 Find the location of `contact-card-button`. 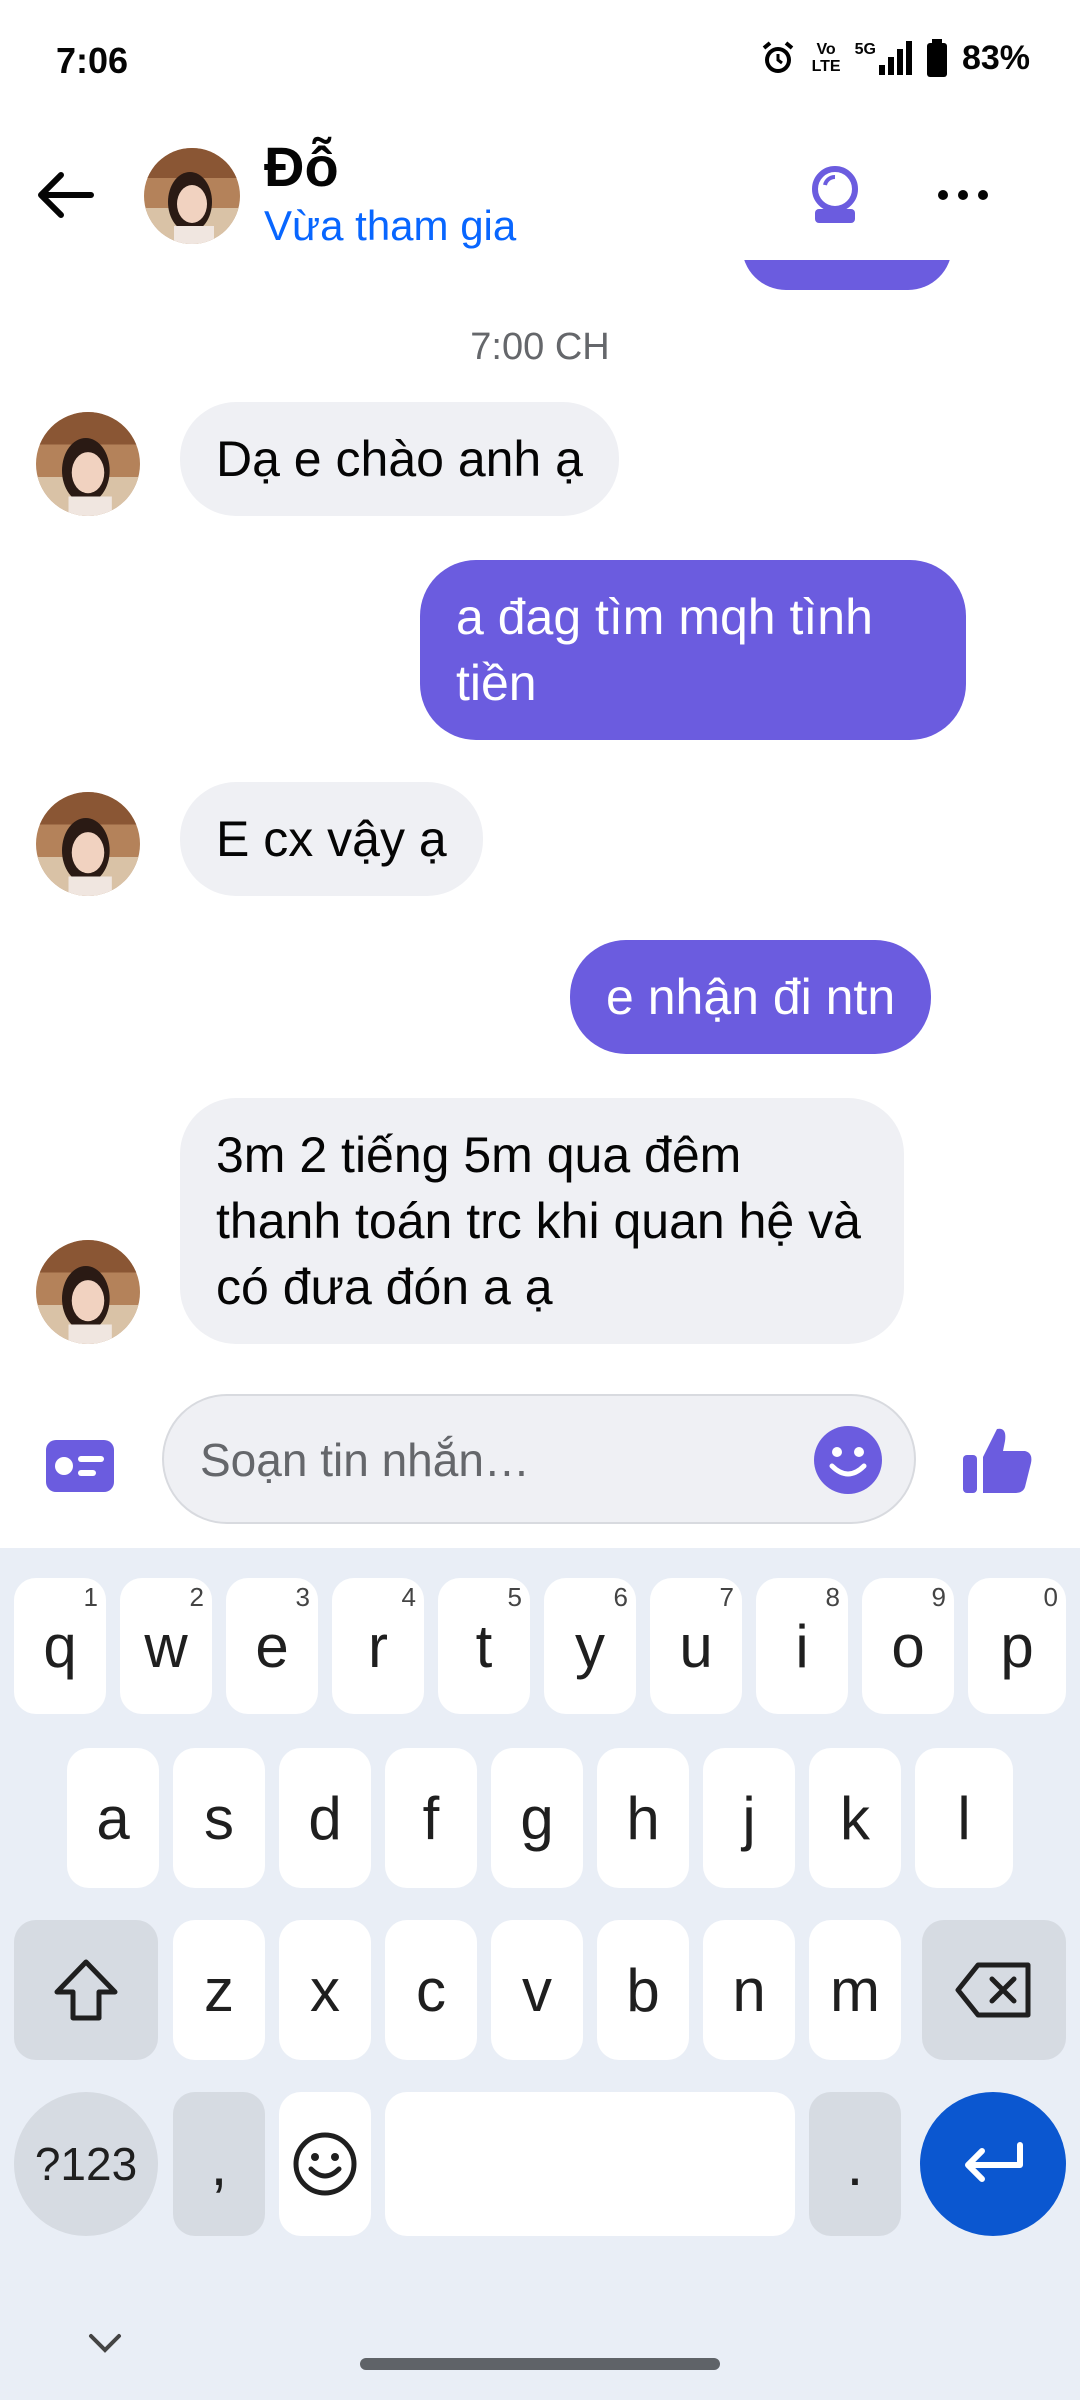

contact-card-button is located at coordinates (80, 1466).